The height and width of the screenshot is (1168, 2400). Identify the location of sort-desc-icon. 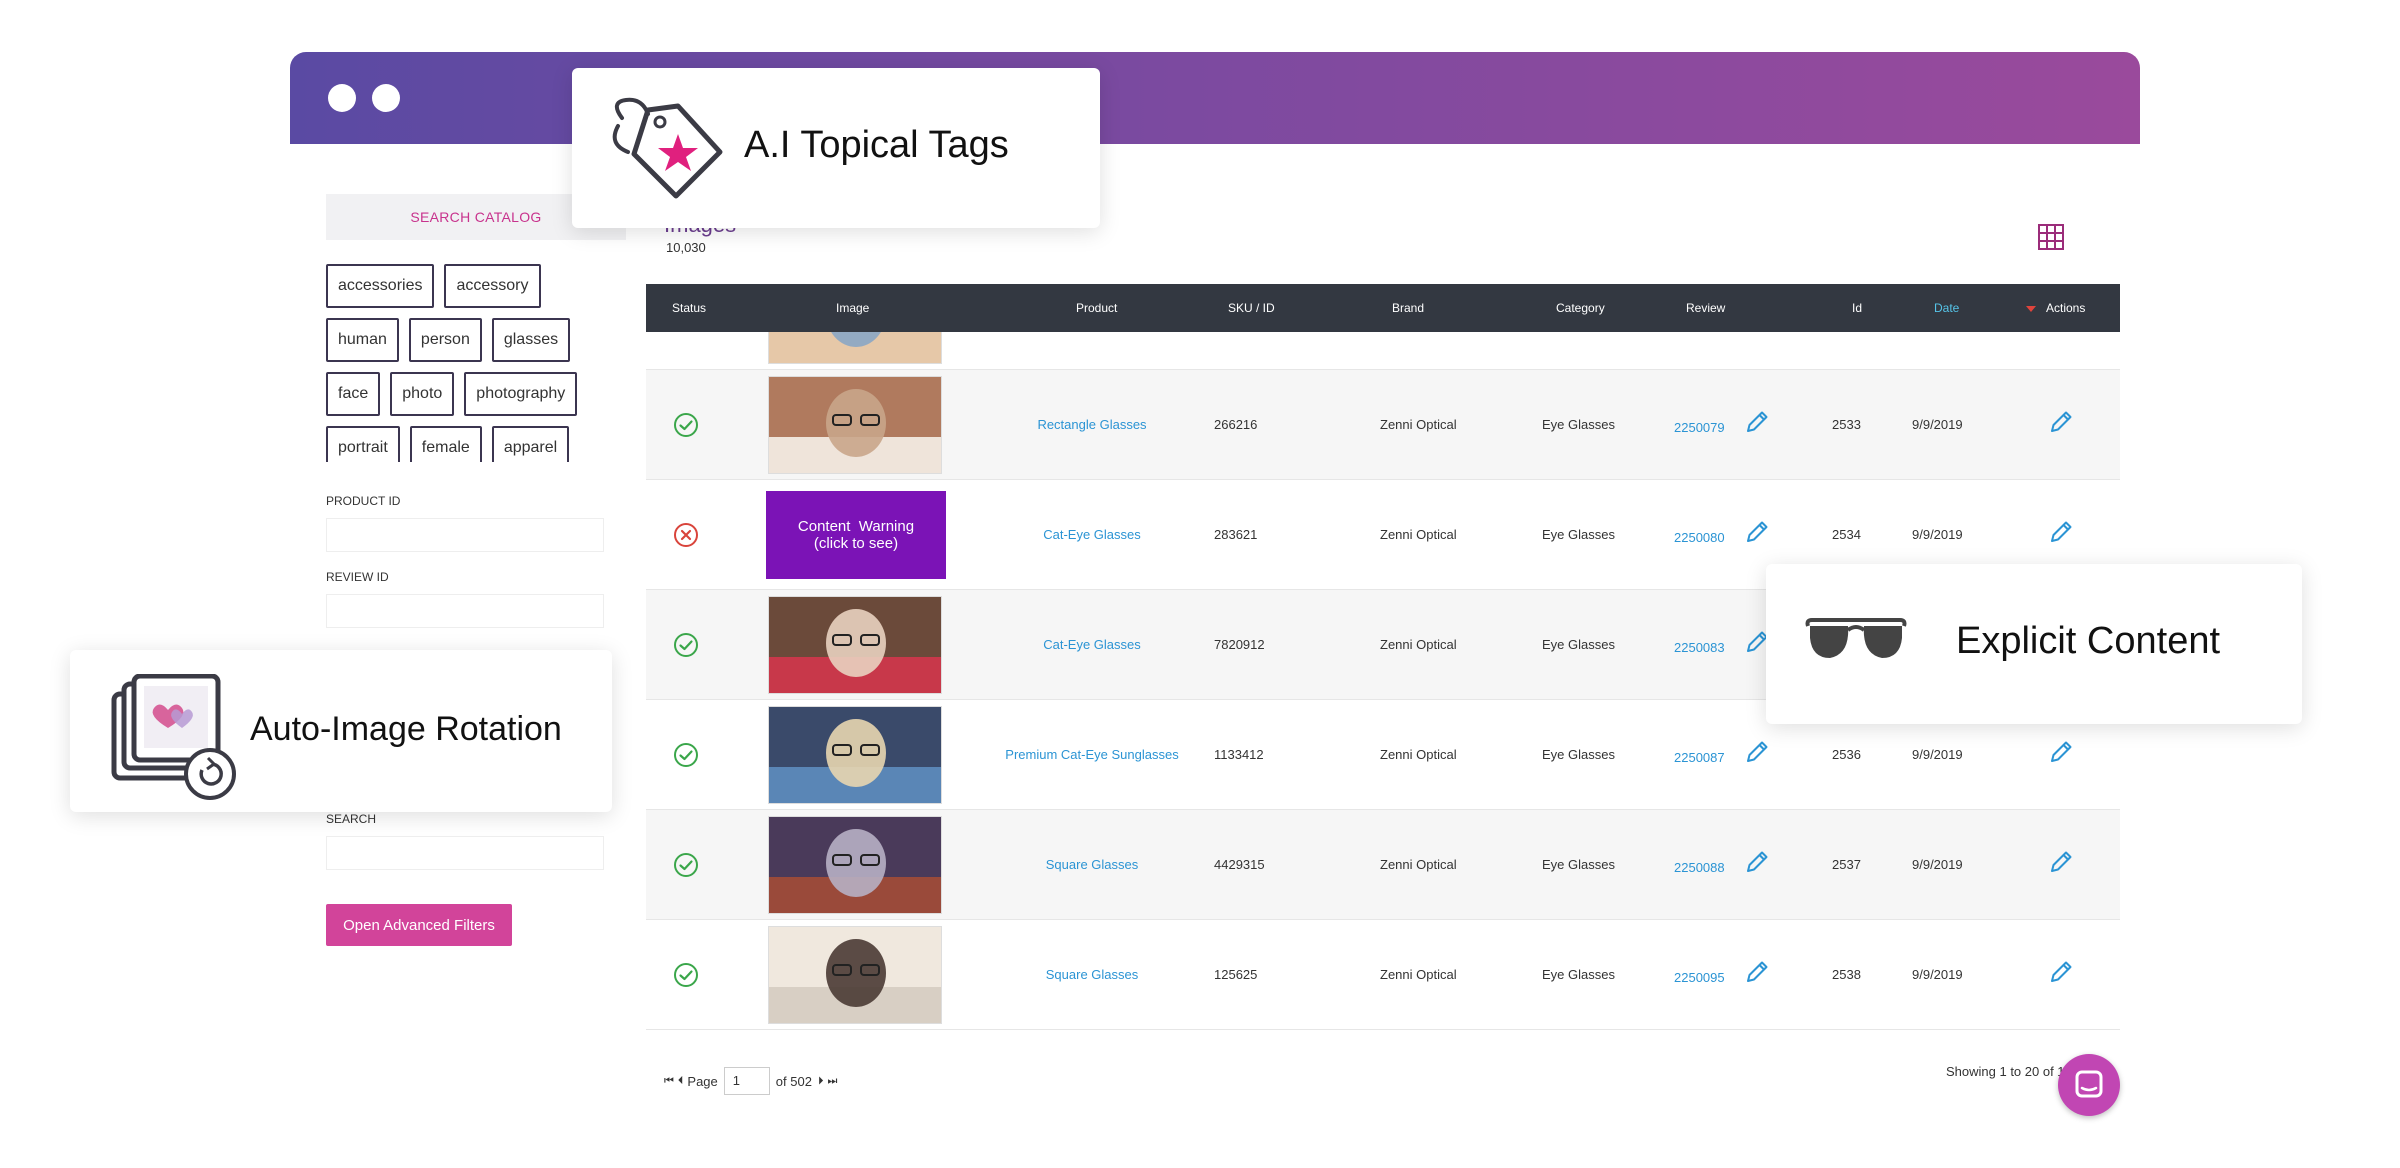
(2031, 309).